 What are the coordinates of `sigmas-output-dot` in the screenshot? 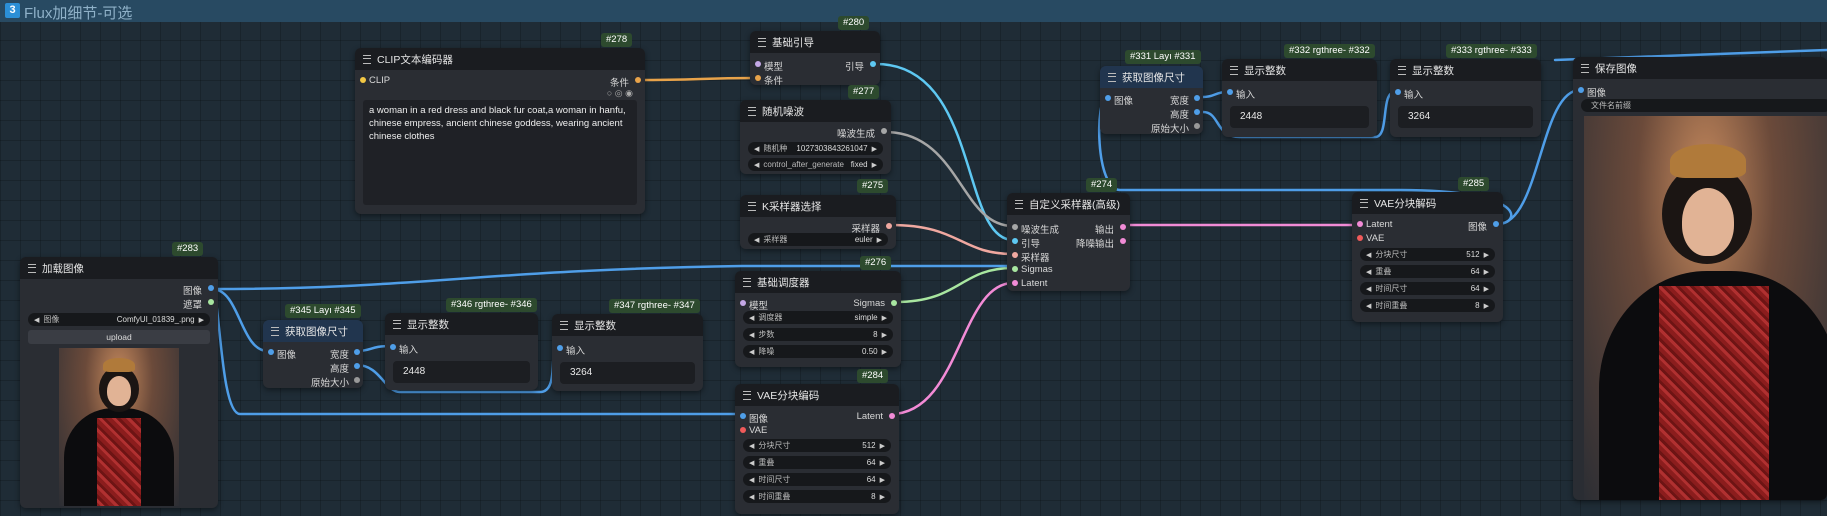 It's located at (894, 303).